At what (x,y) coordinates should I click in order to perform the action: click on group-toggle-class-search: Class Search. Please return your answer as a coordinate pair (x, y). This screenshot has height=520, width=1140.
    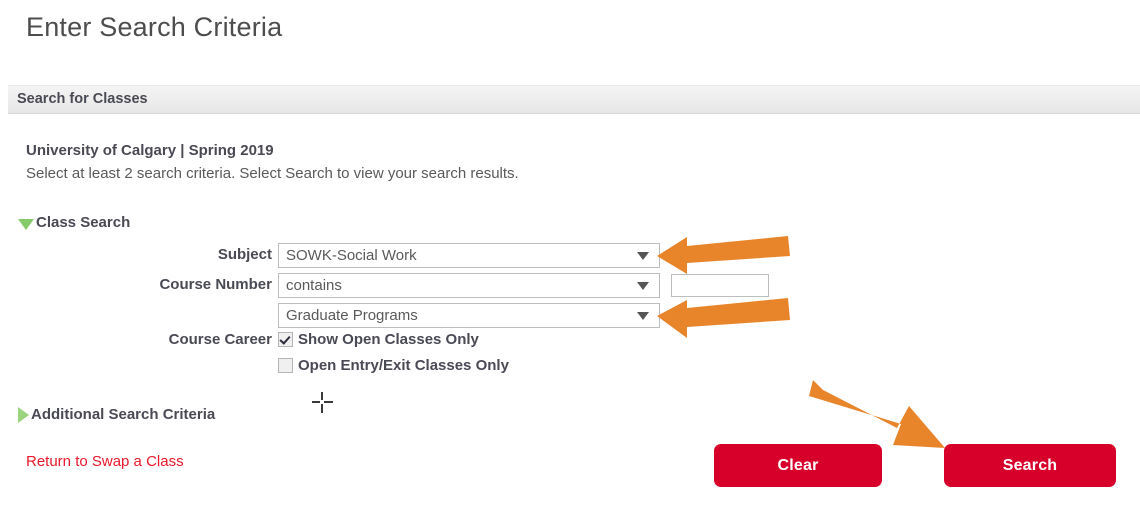
    Looking at the image, I should click on (74, 222).